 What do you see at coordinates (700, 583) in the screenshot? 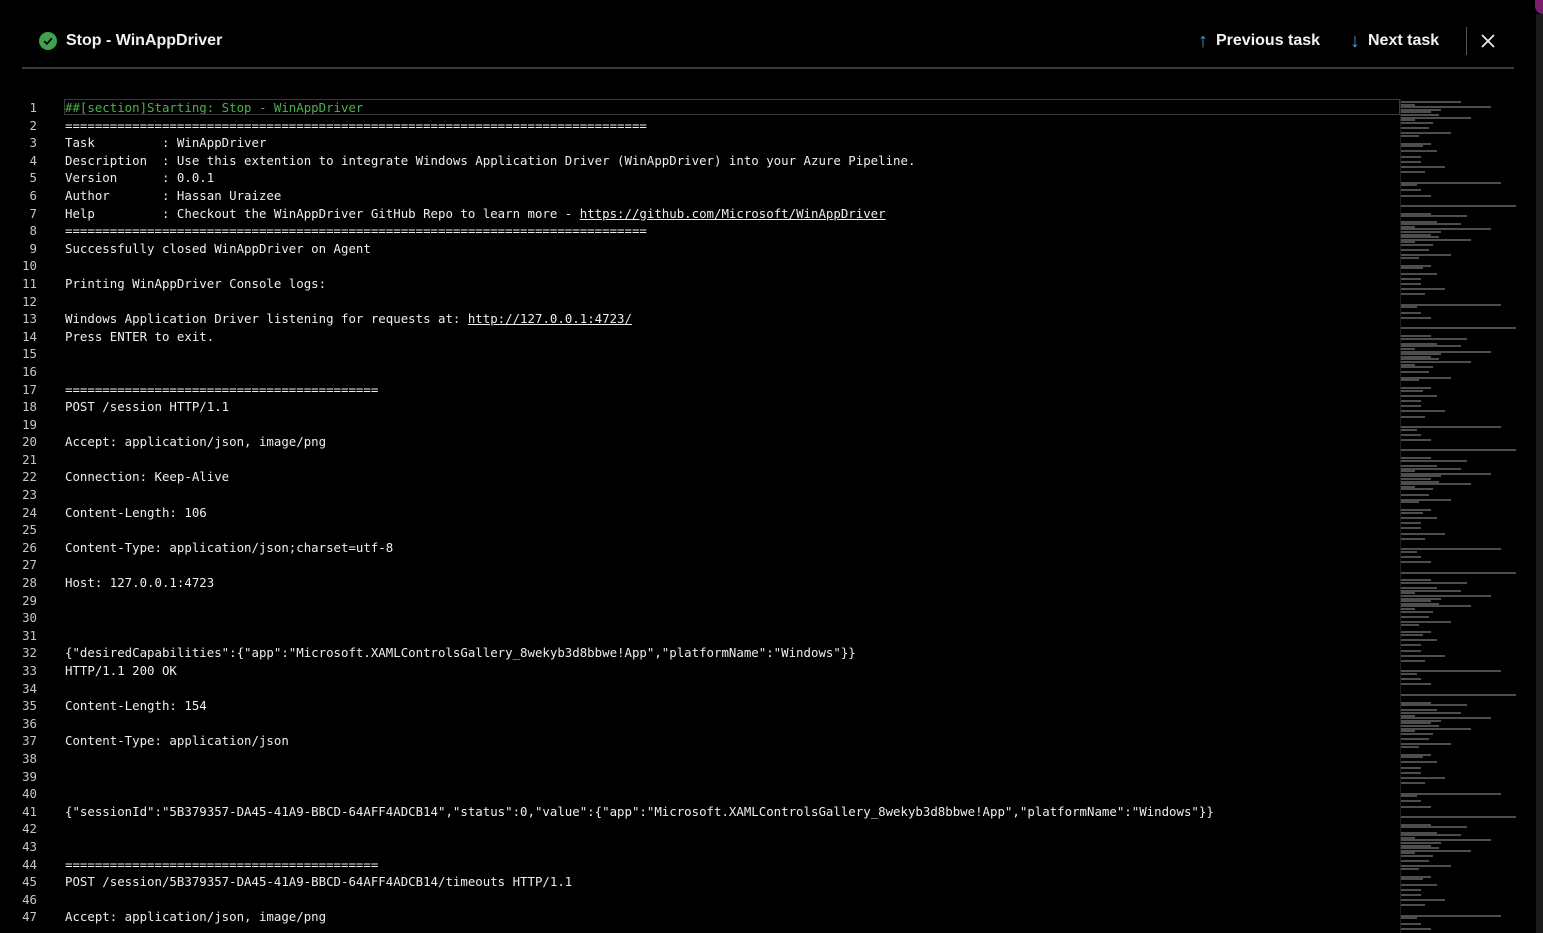
I see `log-line: 28 Host: 127.0.0.1:4723` at bounding box center [700, 583].